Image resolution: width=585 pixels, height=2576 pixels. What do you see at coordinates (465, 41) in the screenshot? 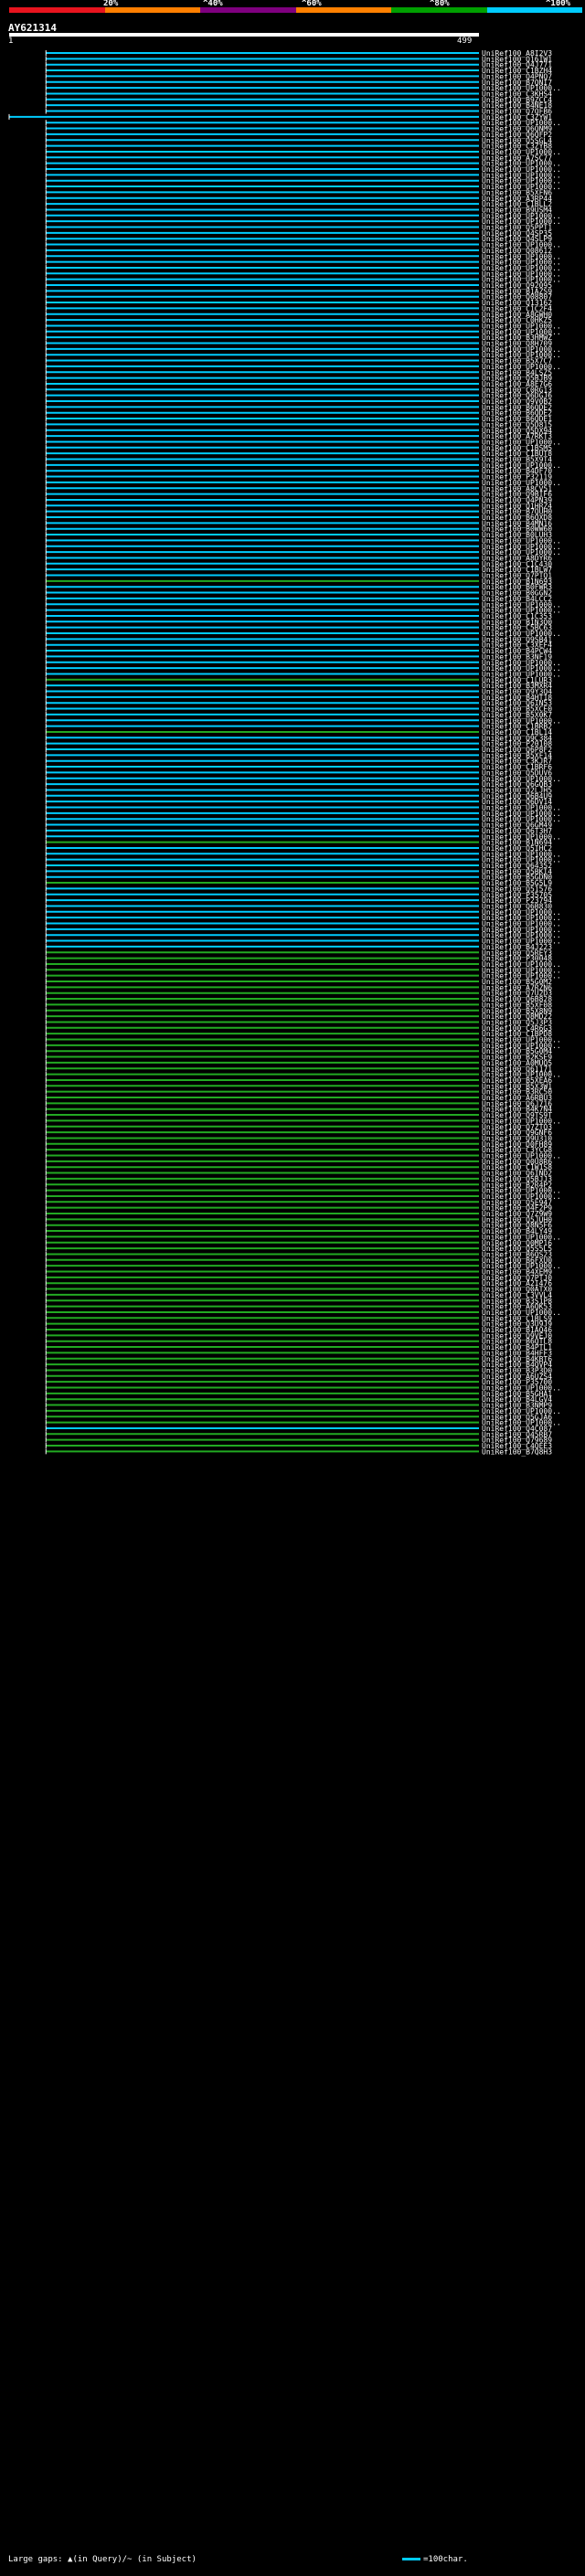
I see `query-end: 499` at bounding box center [465, 41].